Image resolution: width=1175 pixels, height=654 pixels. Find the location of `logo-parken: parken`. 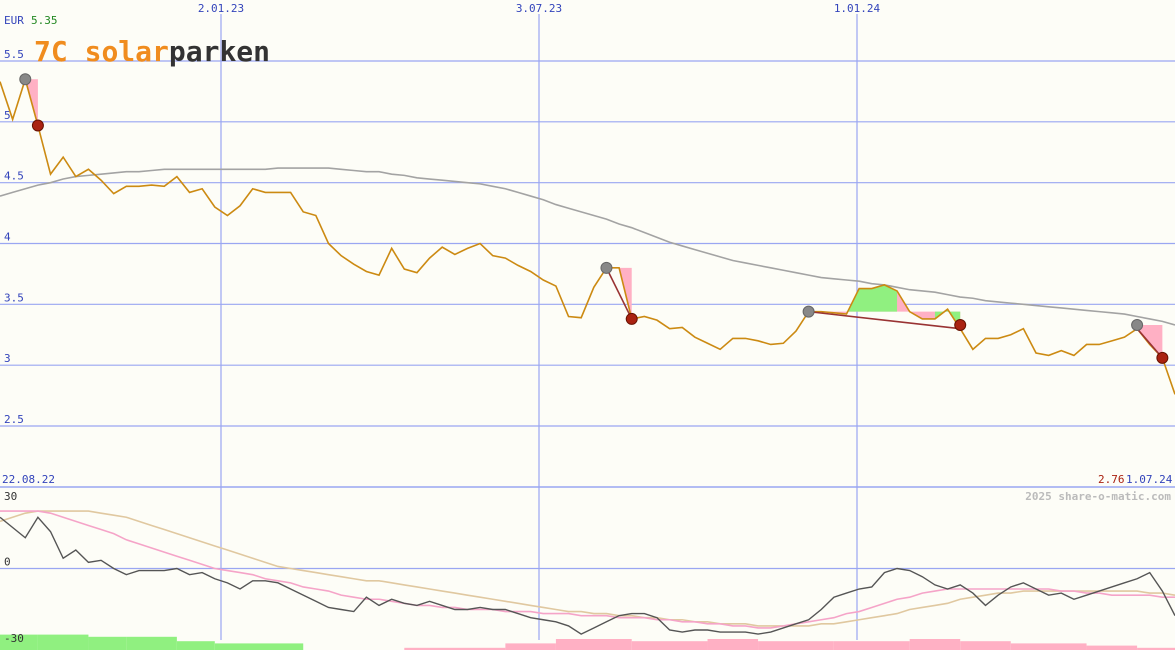

logo-parken: parken is located at coordinates (219, 51).